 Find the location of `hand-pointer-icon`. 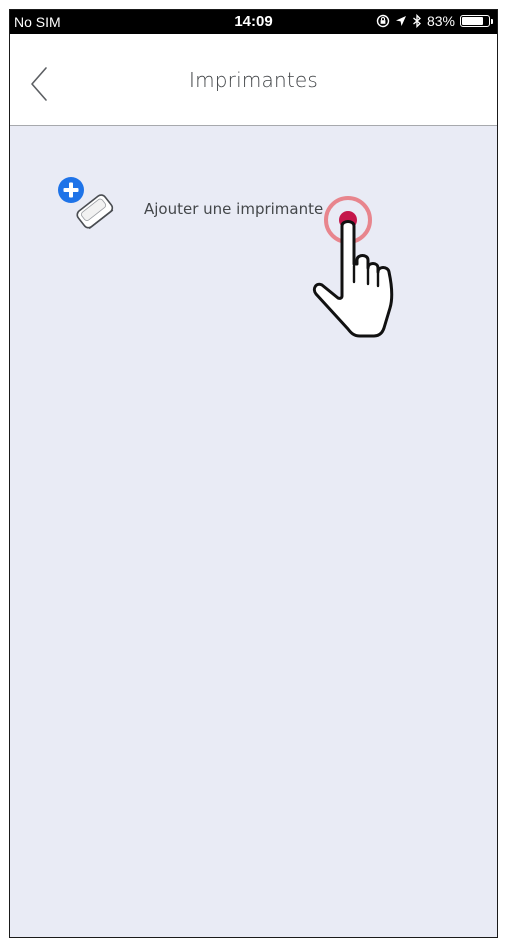

hand-pointer-icon is located at coordinates (353, 267).